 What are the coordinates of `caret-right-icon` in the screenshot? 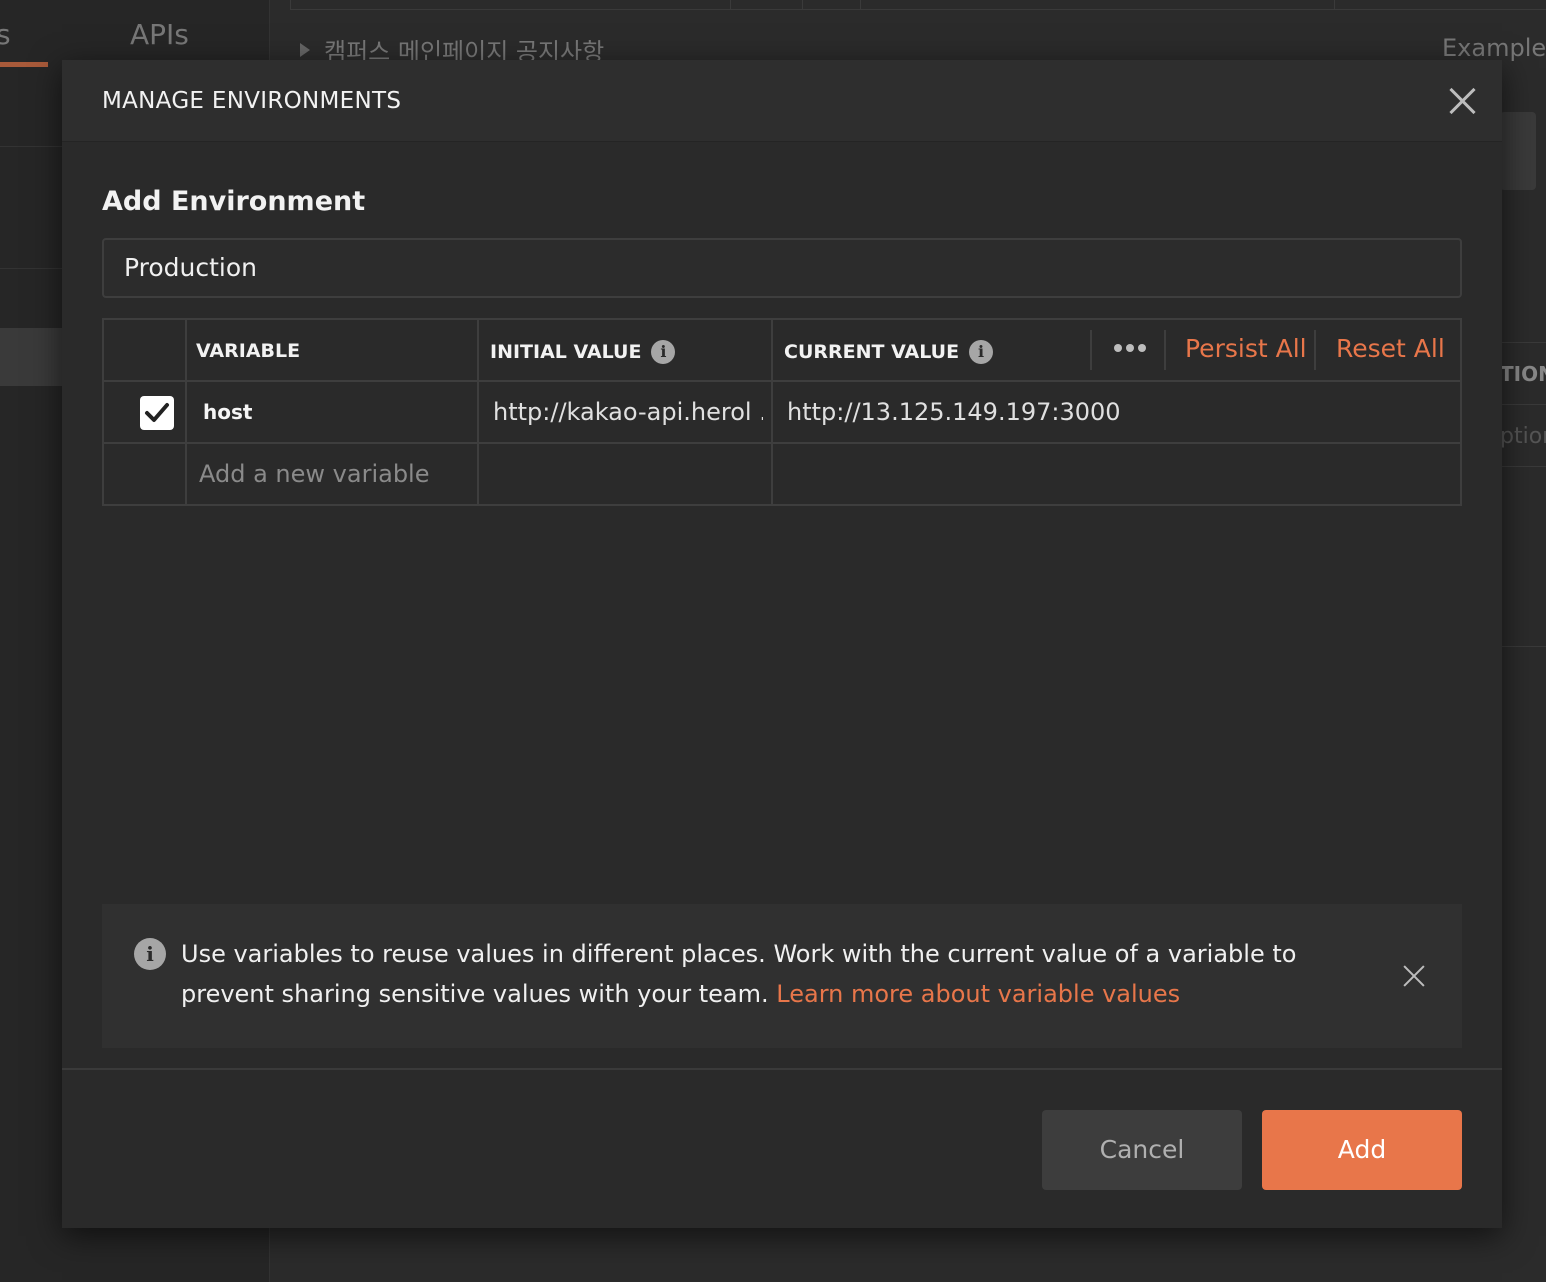 It's located at (305, 49).